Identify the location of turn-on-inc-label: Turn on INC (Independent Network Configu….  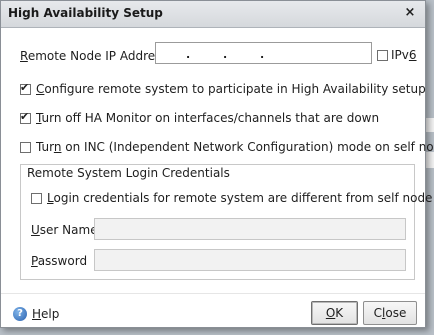
(235, 147).